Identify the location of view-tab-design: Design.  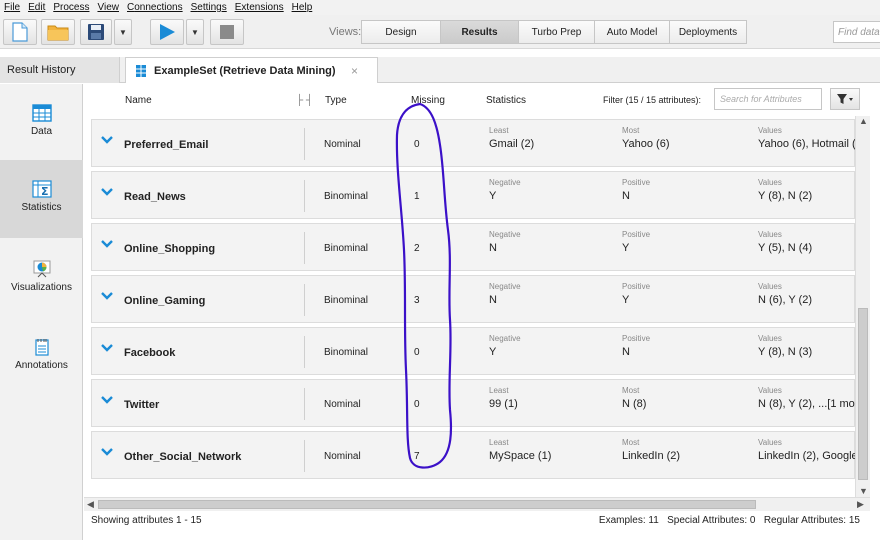
(401, 32).